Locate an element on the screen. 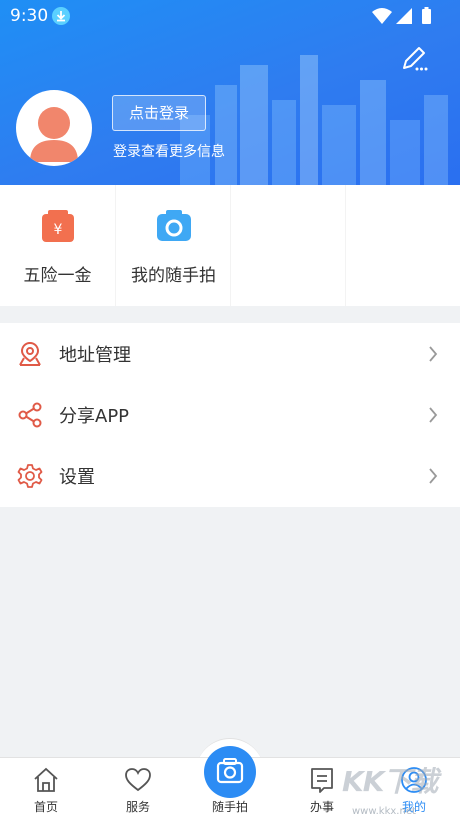  quick-action-label: 五险一金 is located at coordinates (57, 276).